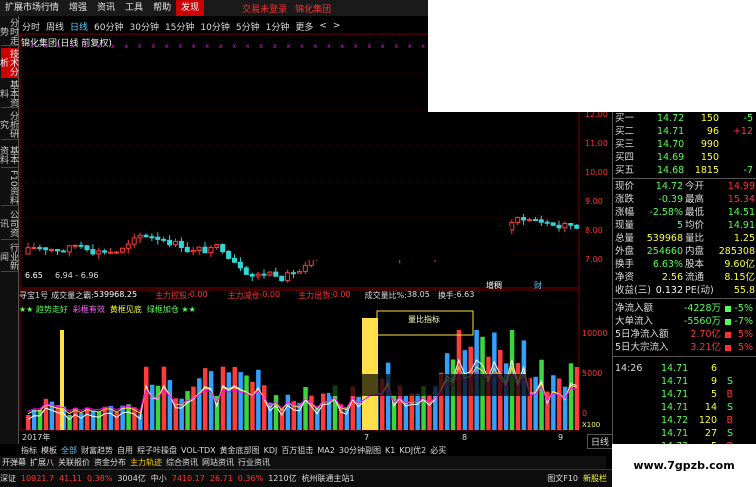 The height and width of the screenshot is (487, 756). What do you see at coordinates (33, 295) in the screenshot?
I see `indicator-name: 寻宝1号` at bounding box center [33, 295].